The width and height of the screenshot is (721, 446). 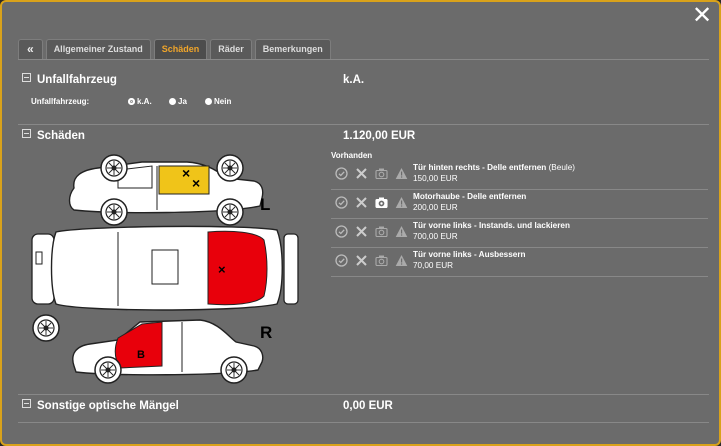 What do you see at coordinates (702, 16) in the screenshot?
I see `close-icon: ✕` at bounding box center [702, 16].